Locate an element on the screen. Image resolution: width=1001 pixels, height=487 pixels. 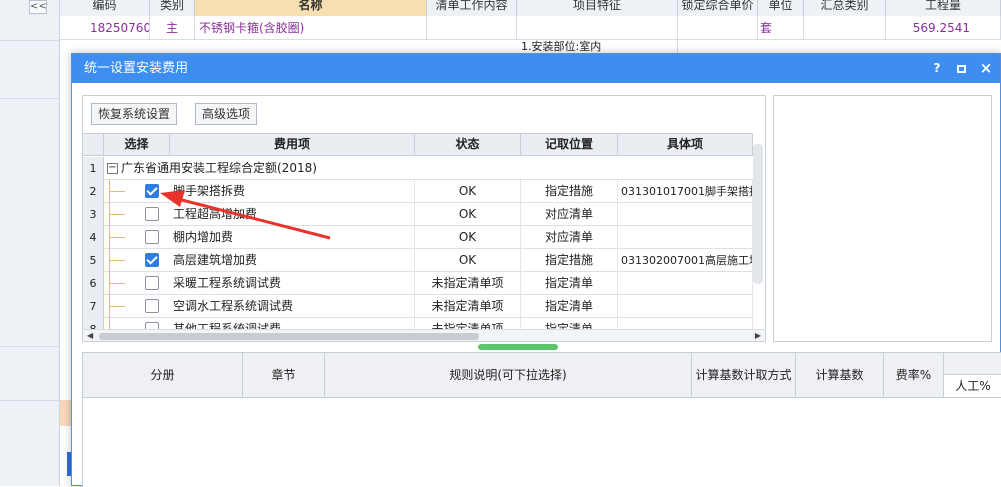
arrow-shaft is located at coordinates (254, 218).